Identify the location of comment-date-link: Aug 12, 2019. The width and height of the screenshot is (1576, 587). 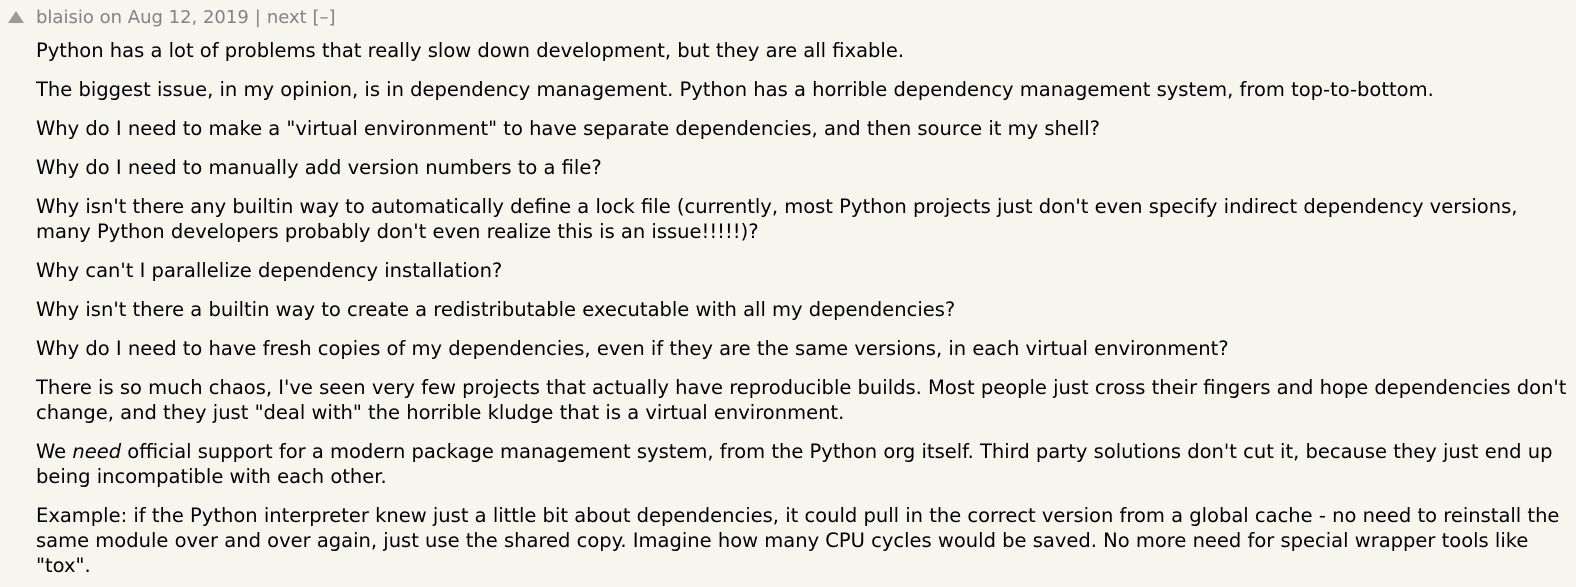
(188, 17).